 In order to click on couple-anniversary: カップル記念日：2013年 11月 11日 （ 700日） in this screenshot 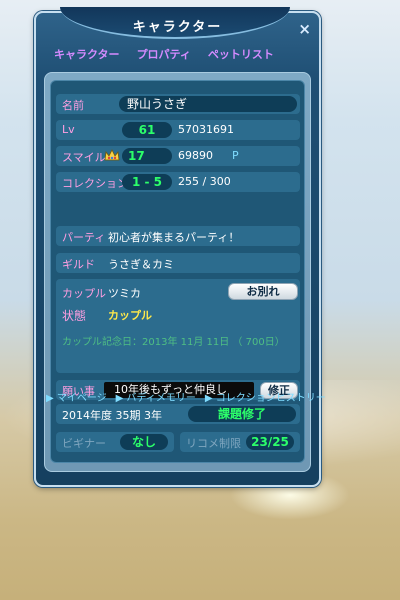, I will do `click(173, 342)`.